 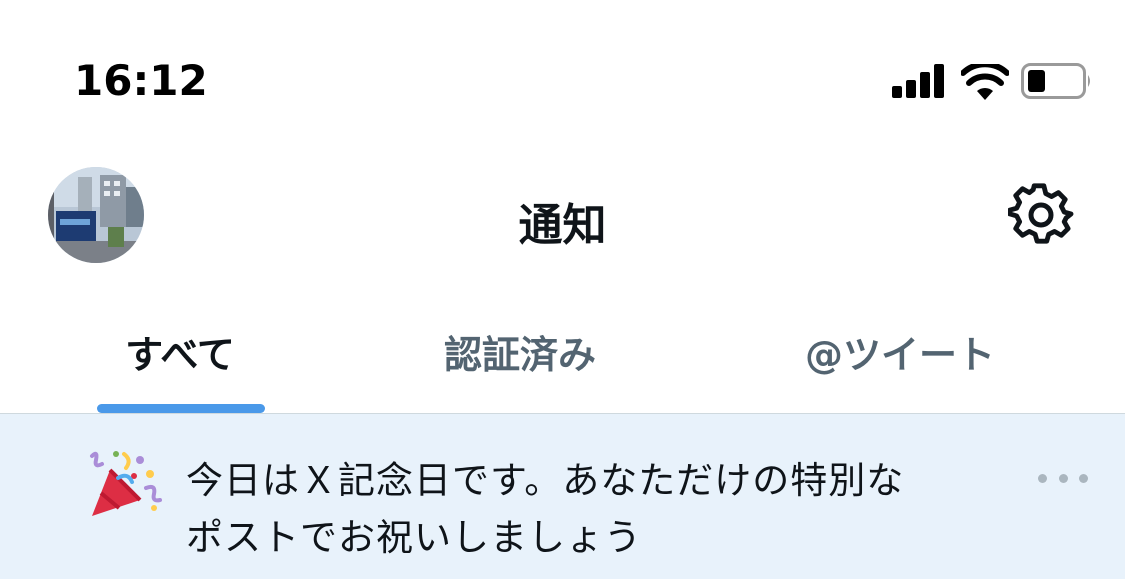 I want to click on battery-icon, so click(x=1055, y=81).